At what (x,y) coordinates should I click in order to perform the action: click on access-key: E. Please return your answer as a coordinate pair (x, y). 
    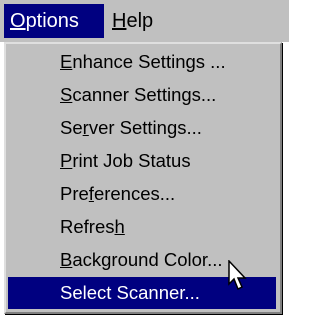
    Looking at the image, I should click on (66, 61).